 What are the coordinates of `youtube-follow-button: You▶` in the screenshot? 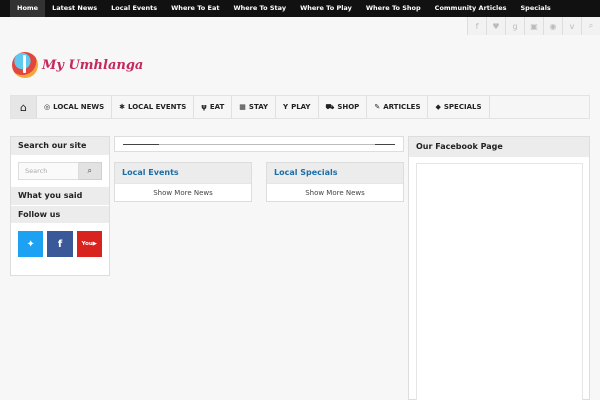 It's located at (89, 244).